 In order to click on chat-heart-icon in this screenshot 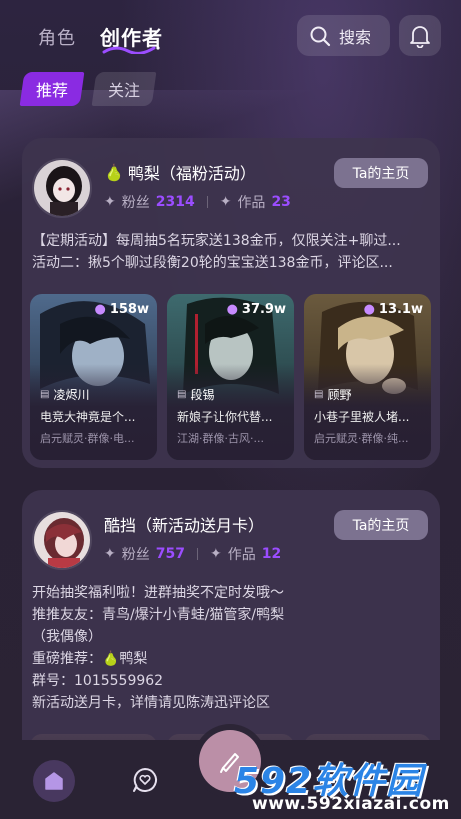, I will do `click(145, 780)`.